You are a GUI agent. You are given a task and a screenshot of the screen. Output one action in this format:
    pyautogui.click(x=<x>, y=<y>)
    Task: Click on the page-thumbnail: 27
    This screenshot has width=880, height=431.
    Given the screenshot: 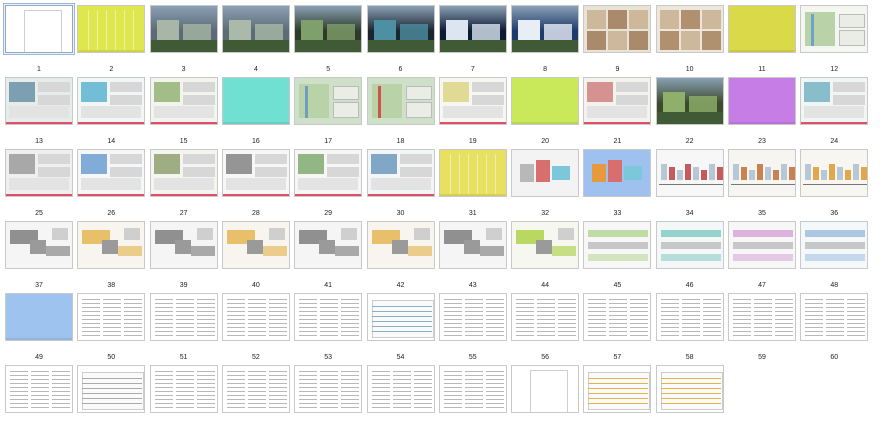 What is the action you would take?
    pyautogui.click(x=183, y=182)
    